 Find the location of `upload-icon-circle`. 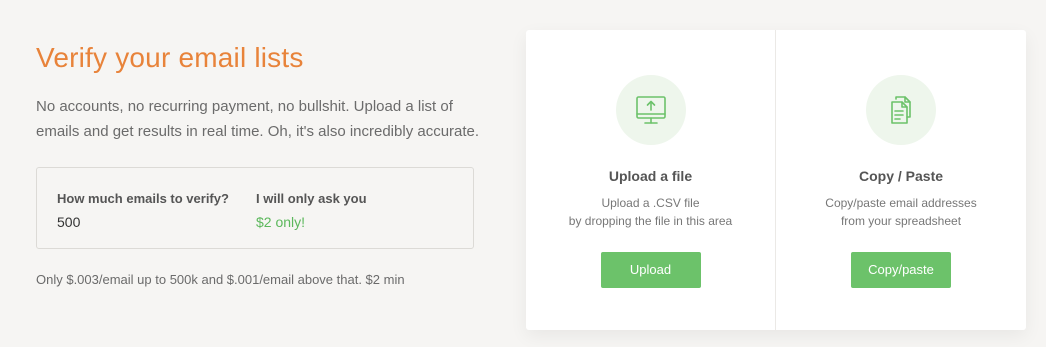

upload-icon-circle is located at coordinates (650, 110).